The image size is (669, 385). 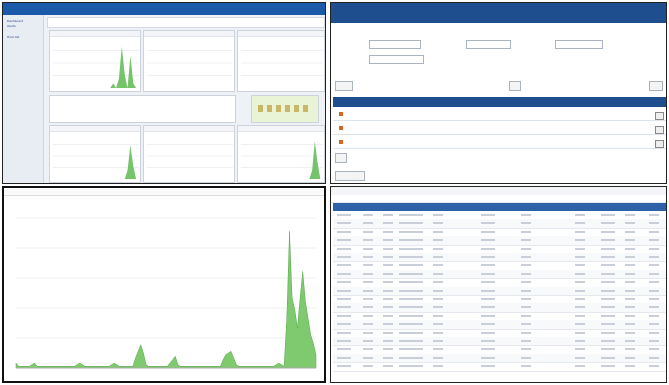 I want to click on export-button, so click(x=656, y=86).